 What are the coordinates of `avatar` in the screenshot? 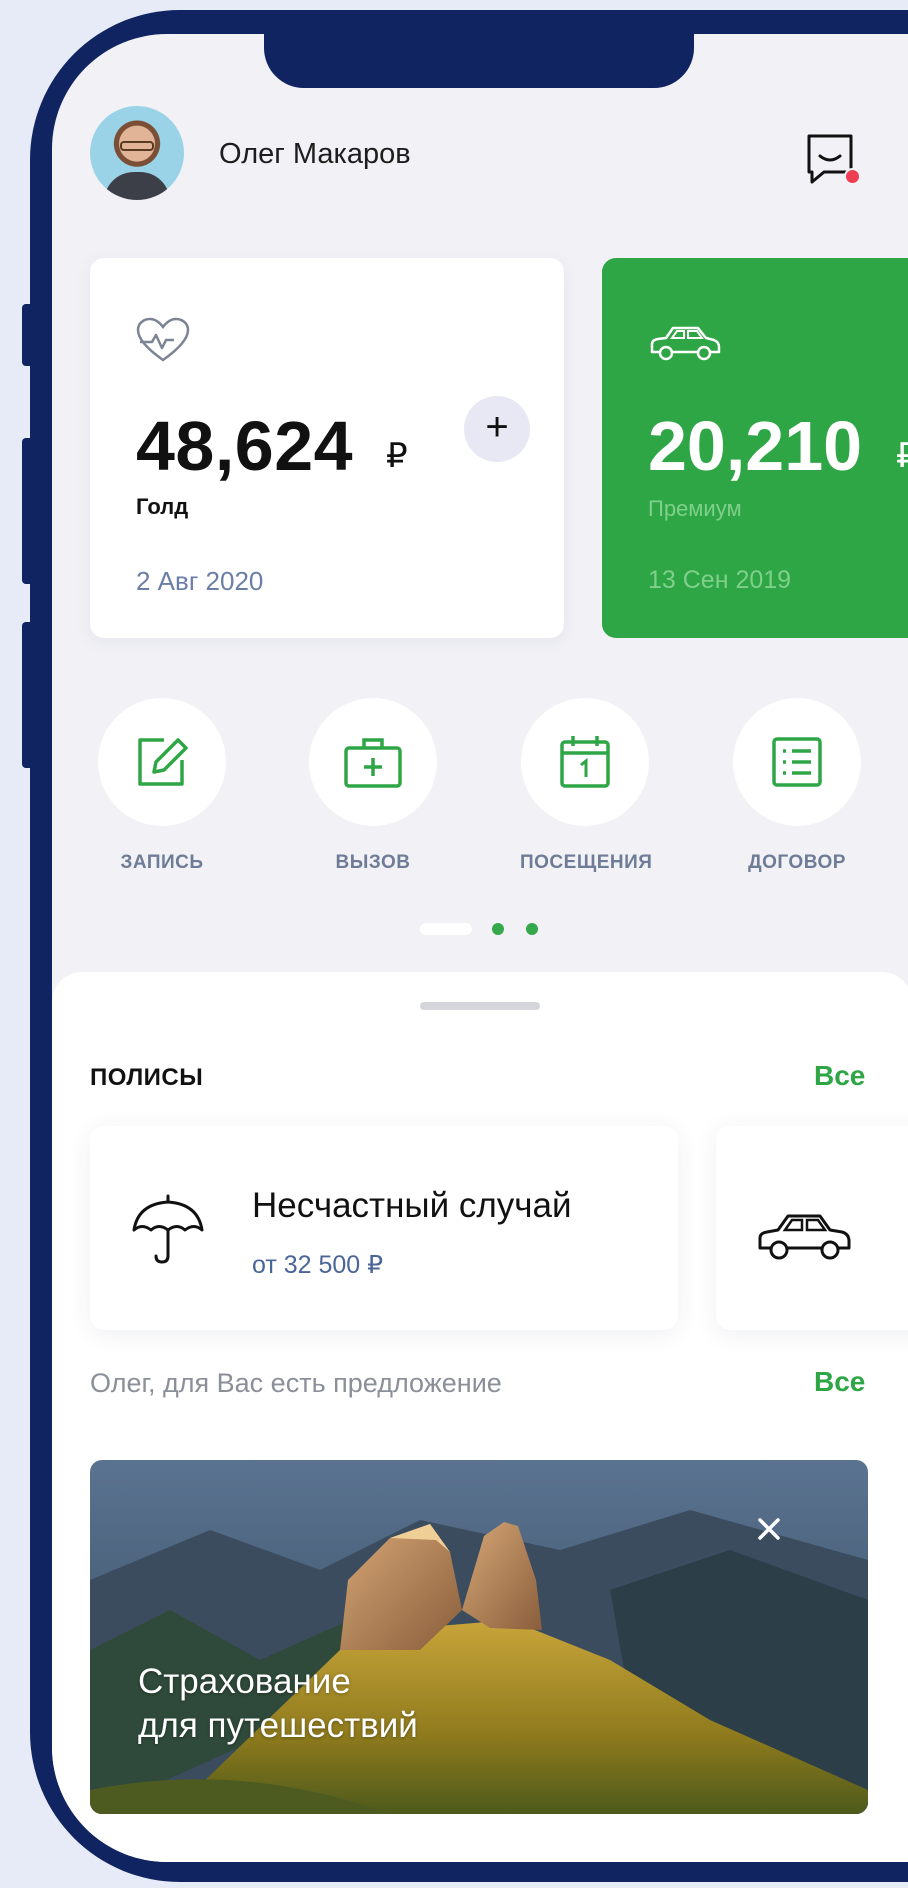 It's located at (137, 153).